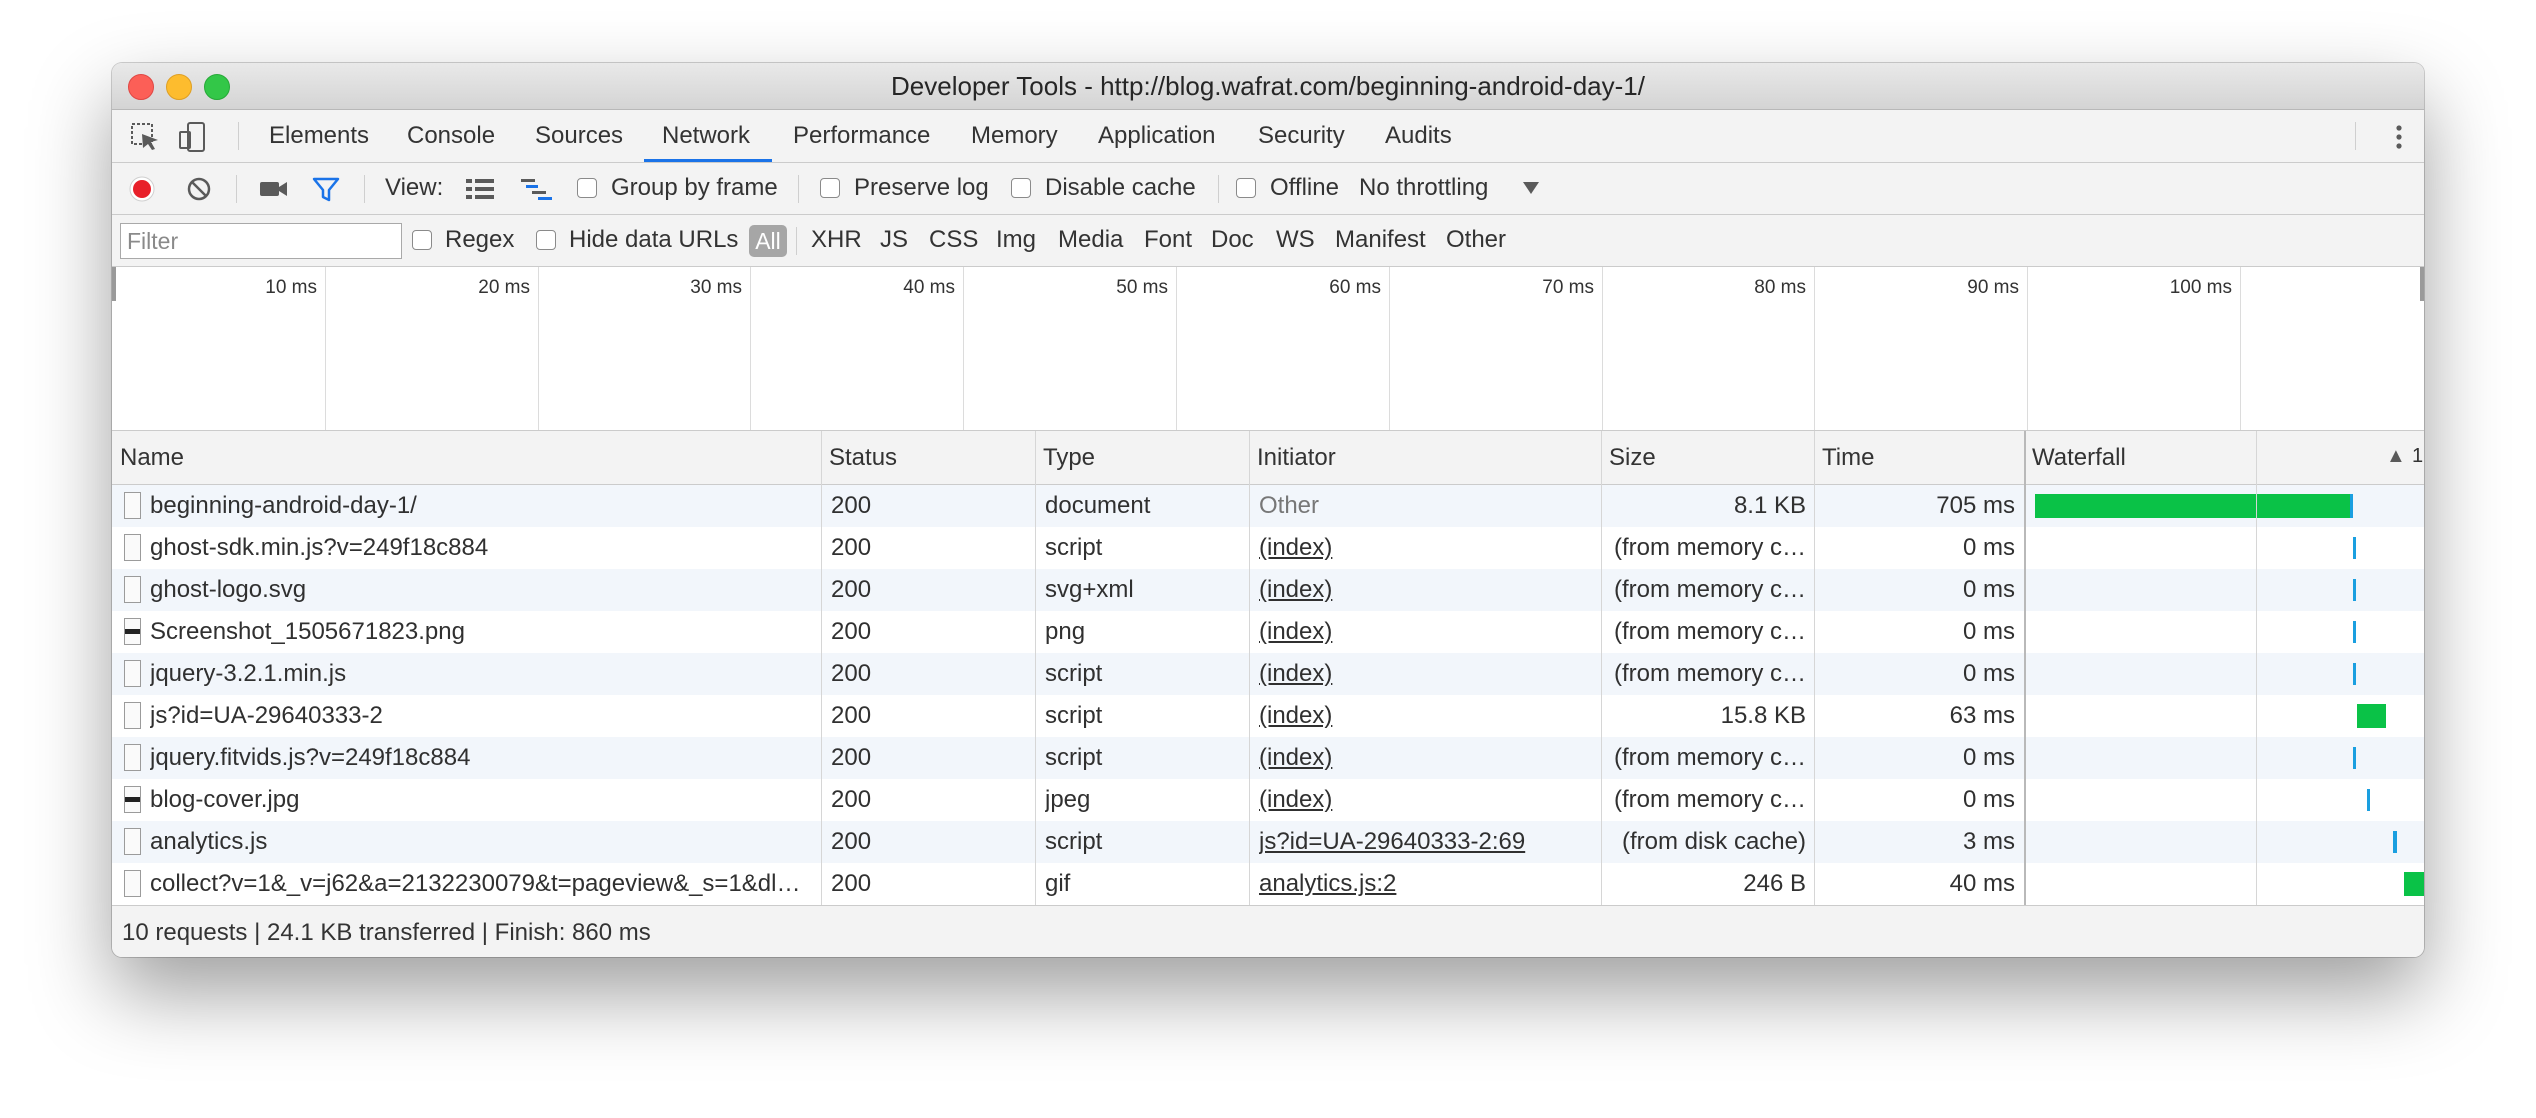  Describe the element at coordinates (1425, 457) in the screenshot. I see `column-header-initiator: Initiator` at that location.